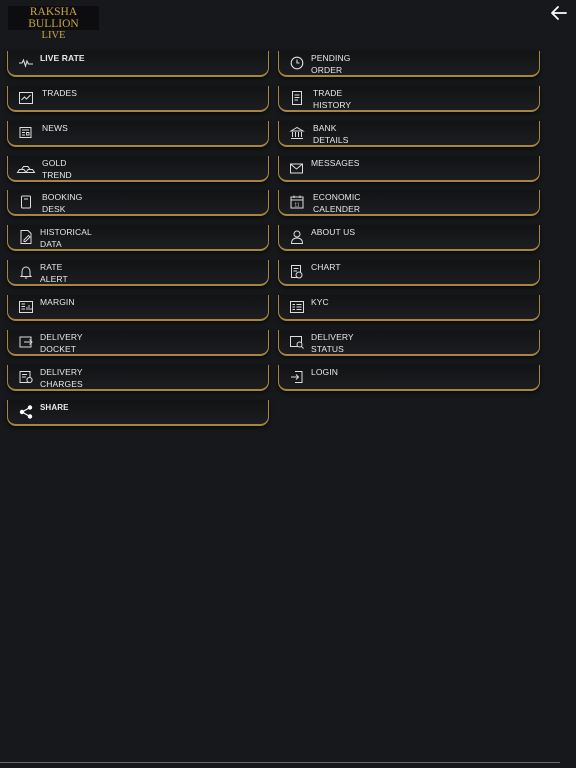 This screenshot has height=768, width=576. What do you see at coordinates (297, 237) in the screenshot?
I see `user-icon` at bounding box center [297, 237].